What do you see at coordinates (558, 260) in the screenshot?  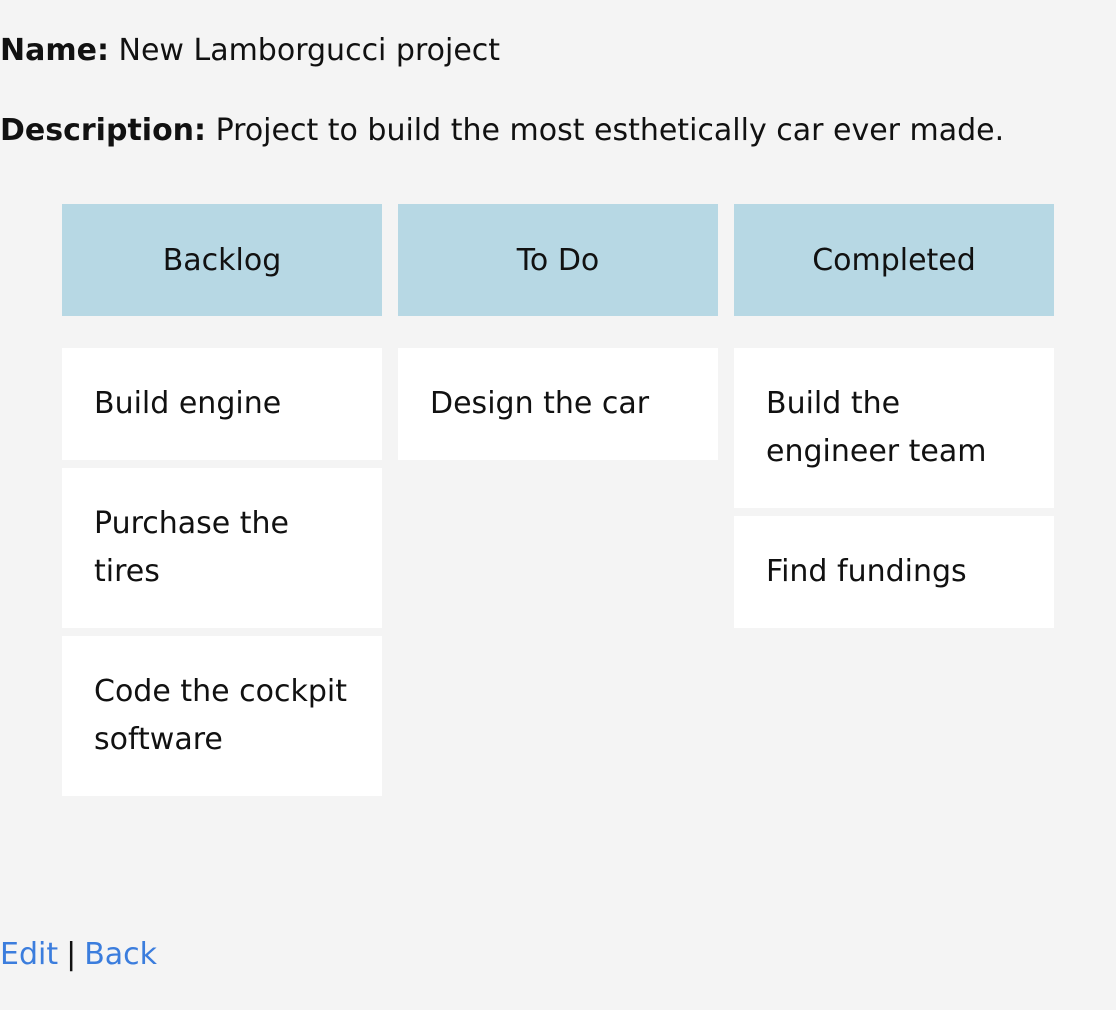 I see `column-header-todo: To Do` at bounding box center [558, 260].